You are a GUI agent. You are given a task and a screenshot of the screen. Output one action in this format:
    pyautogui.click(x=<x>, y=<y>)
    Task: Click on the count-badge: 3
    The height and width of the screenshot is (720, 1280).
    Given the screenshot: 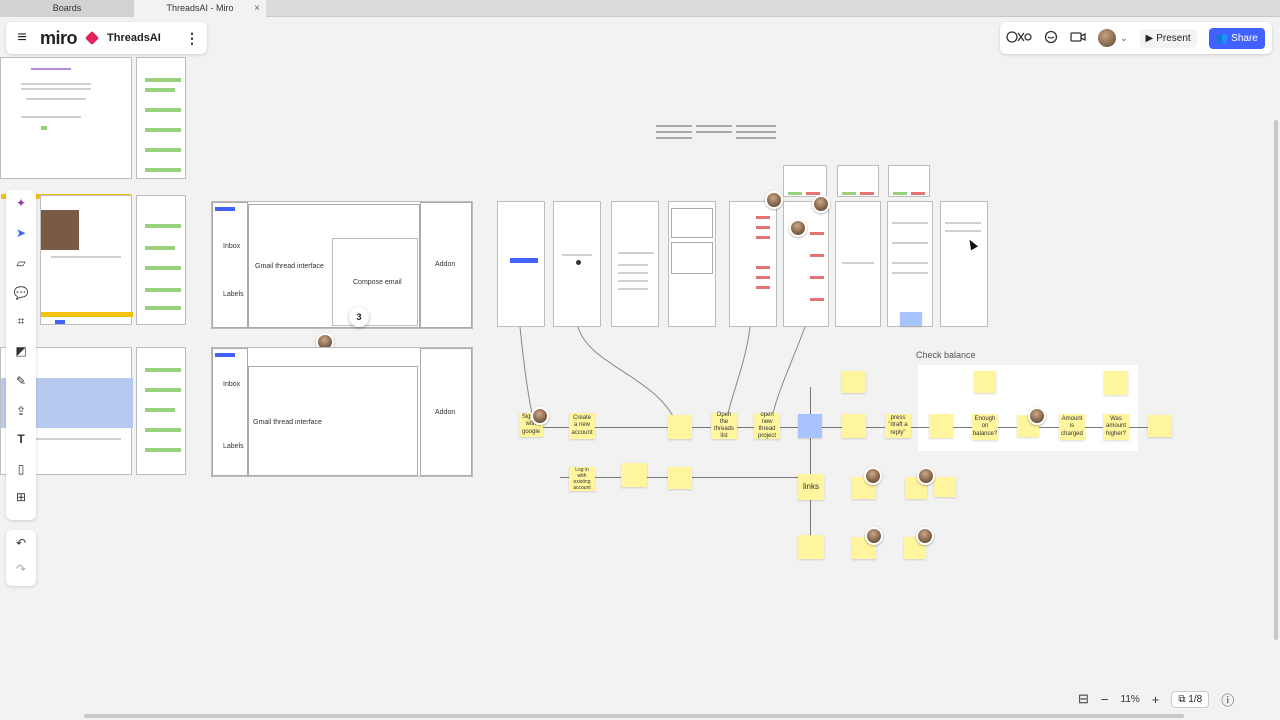 What is the action you would take?
    pyautogui.click(x=359, y=317)
    